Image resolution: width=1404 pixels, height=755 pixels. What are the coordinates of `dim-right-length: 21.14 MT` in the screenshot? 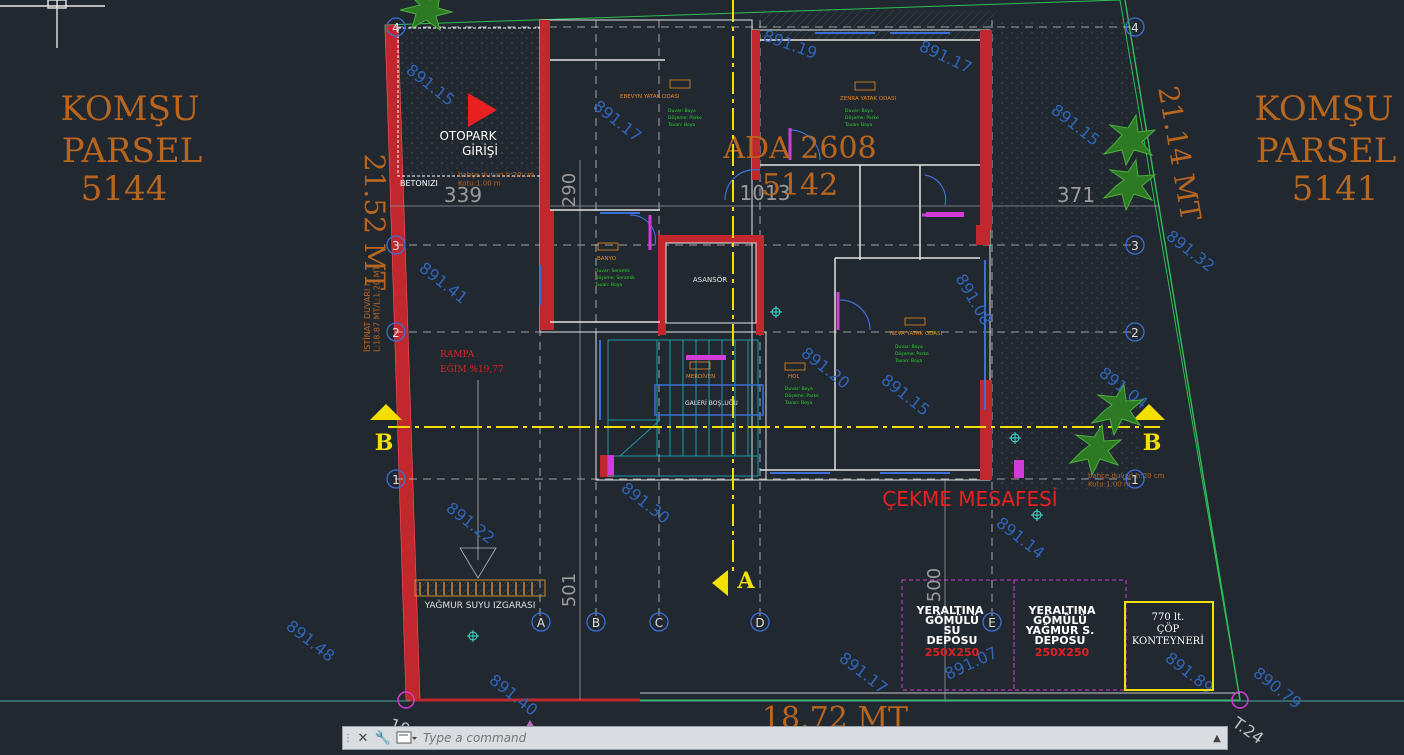 It's located at (1179, 153).